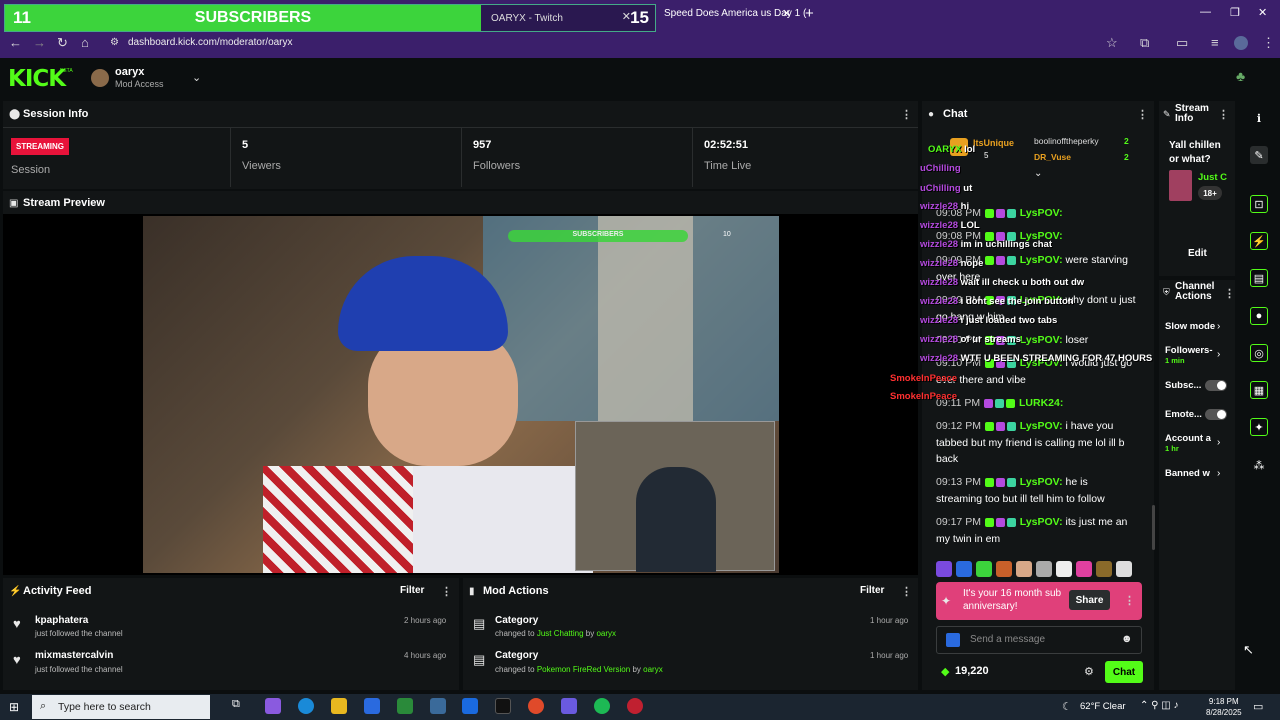  I want to click on share-button: Share, so click(1089, 600).